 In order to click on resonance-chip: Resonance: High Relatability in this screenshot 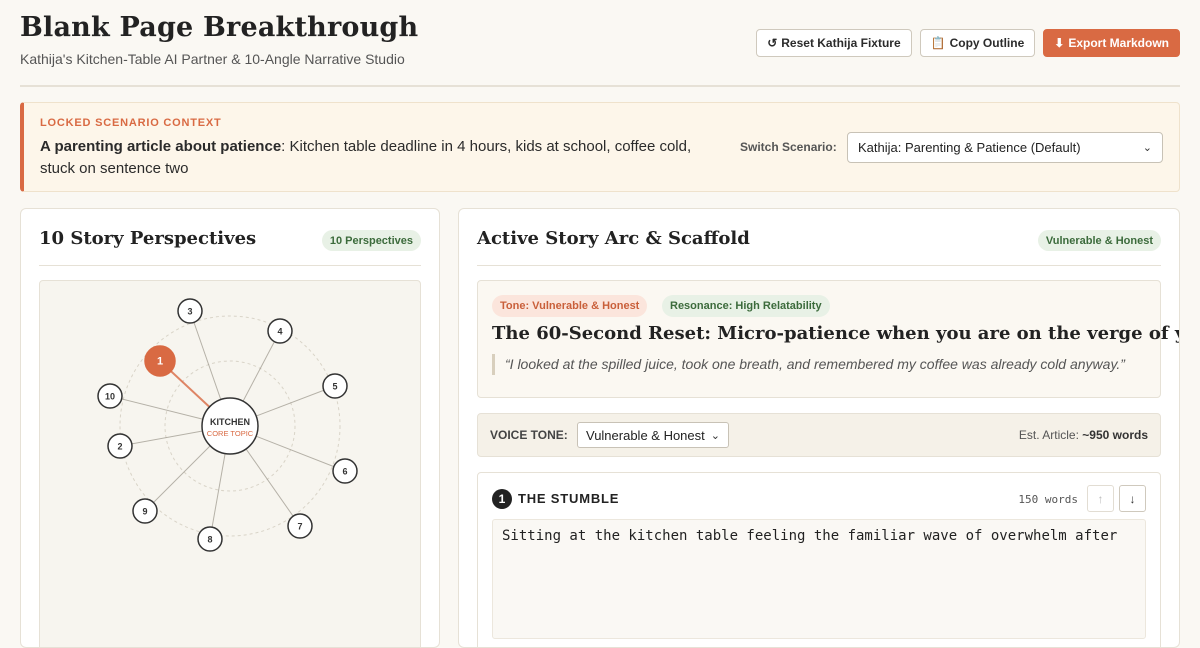, I will do `click(746, 306)`.